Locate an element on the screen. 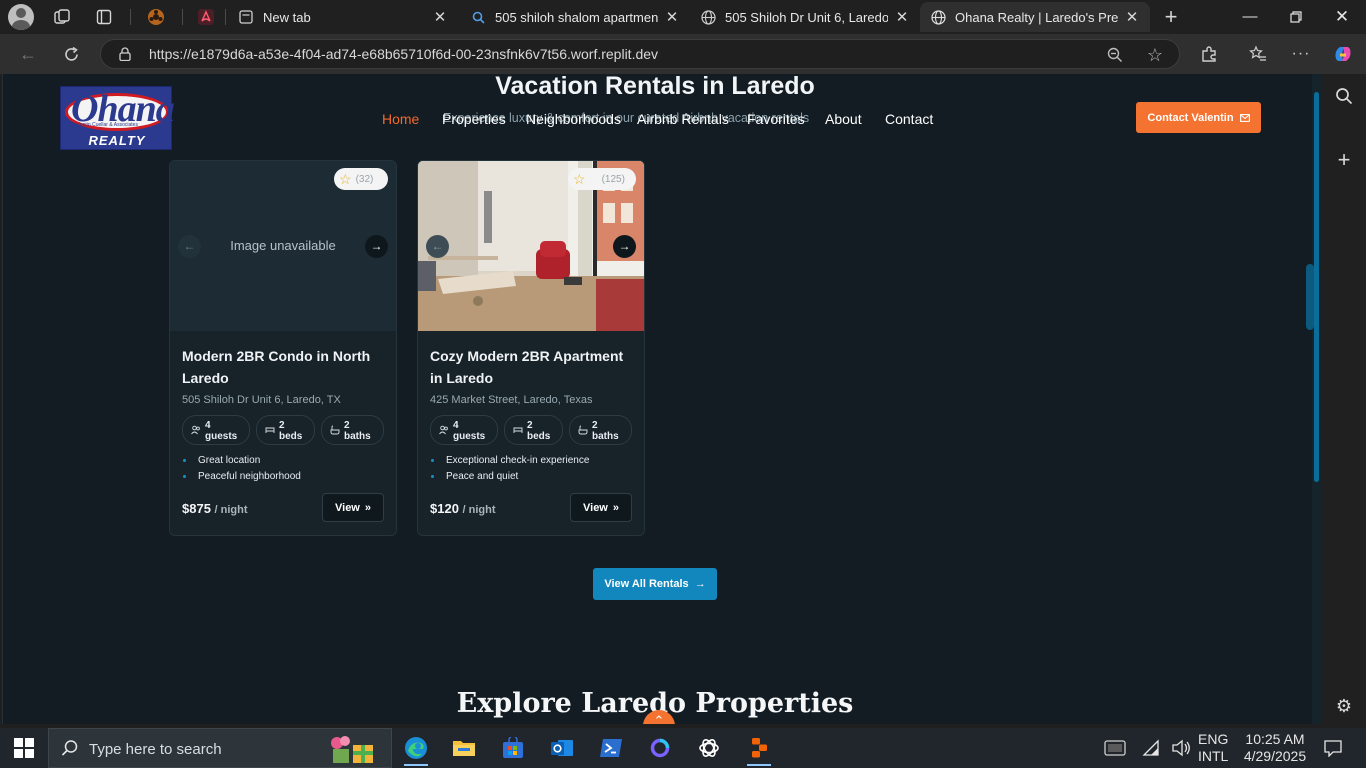 The image size is (1366, 768). restore-icon is located at coordinates (1296, 17).